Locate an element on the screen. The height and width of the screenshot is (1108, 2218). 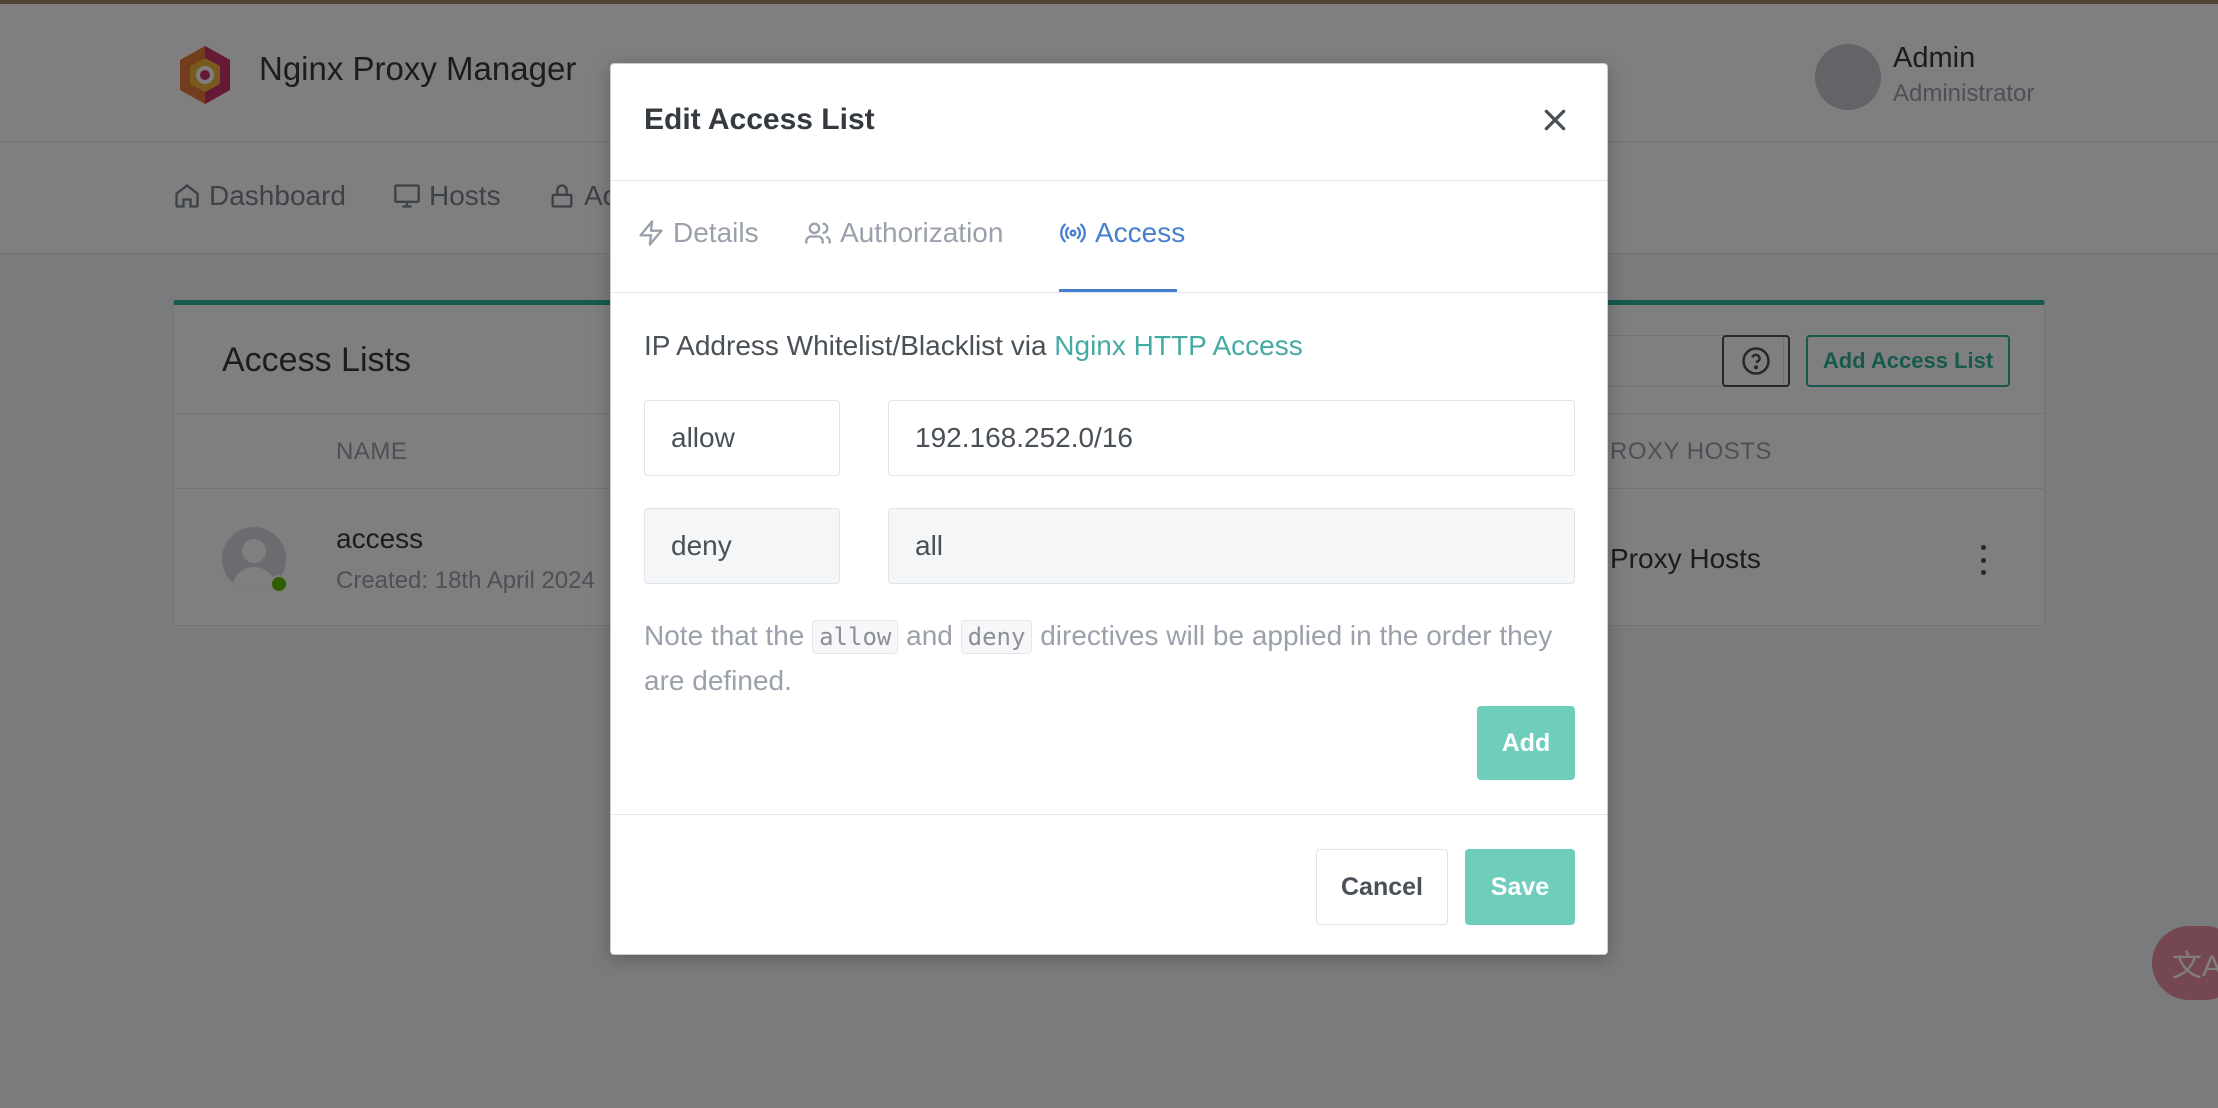
close-button is located at coordinates (1555, 120).